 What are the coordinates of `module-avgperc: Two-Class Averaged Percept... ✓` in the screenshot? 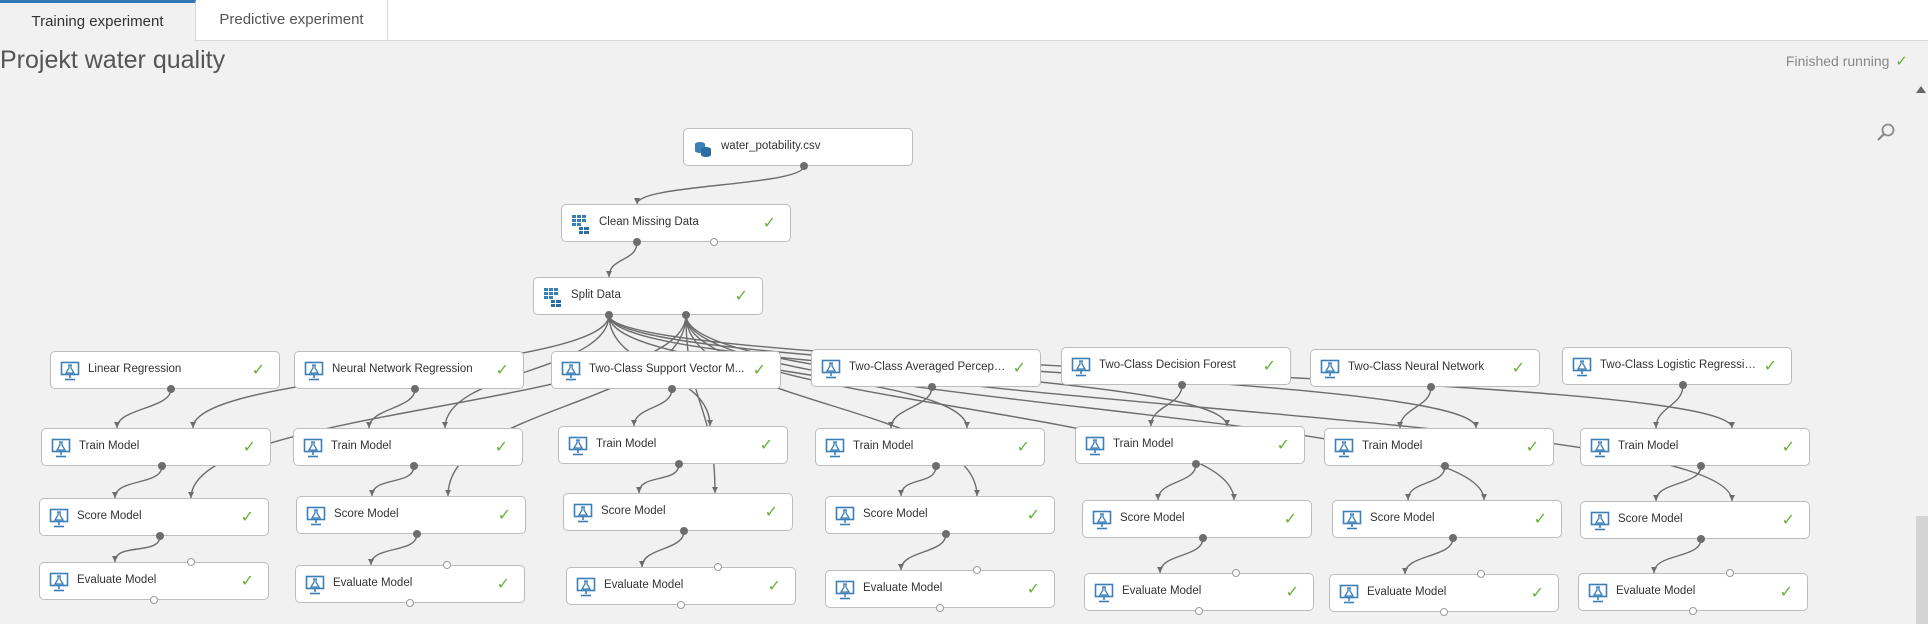 It's located at (926, 368).